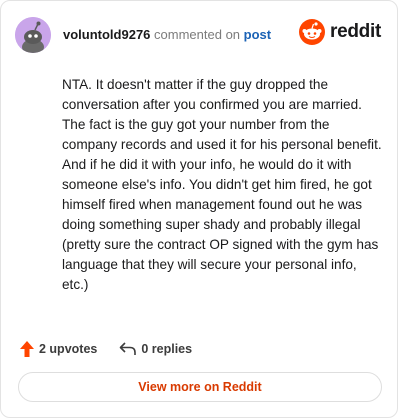 The width and height of the screenshot is (400, 420). I want to click on reddit-wordmark: reddit, so click(355, 31).